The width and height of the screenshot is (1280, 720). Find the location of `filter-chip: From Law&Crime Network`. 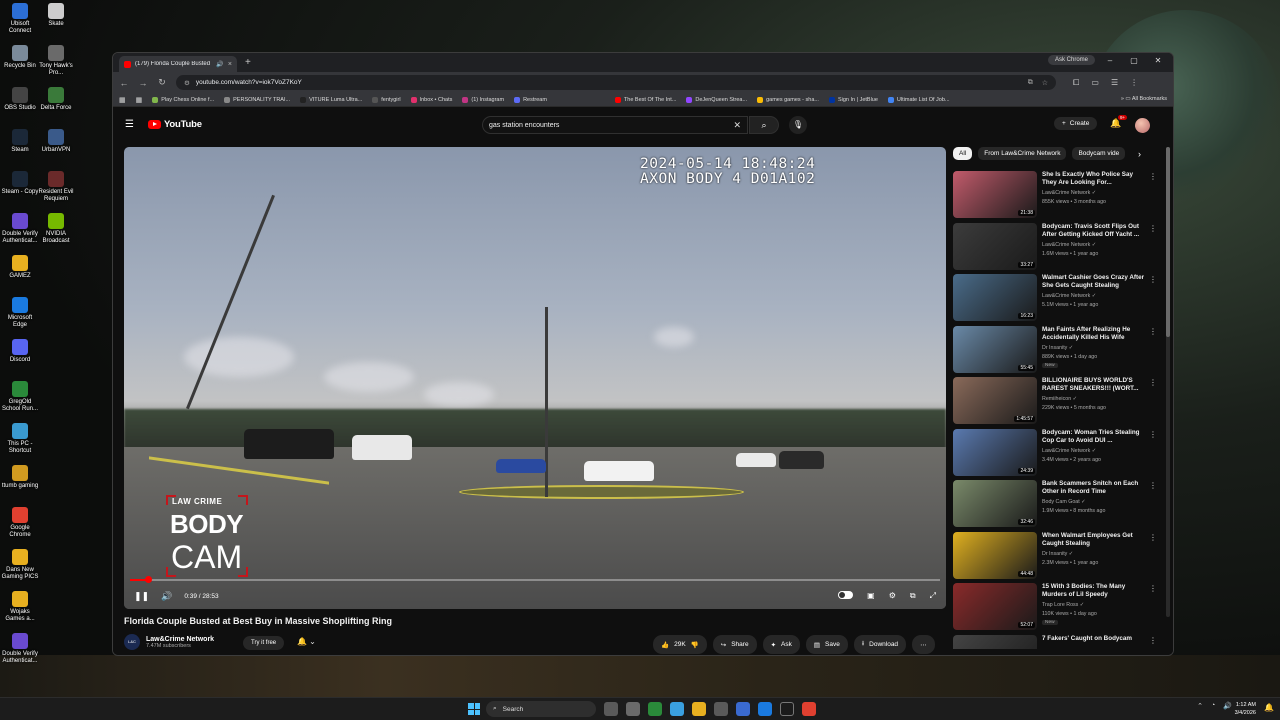

filter-chip: From Law&Crime Network is located at coordinates (1022, 153).